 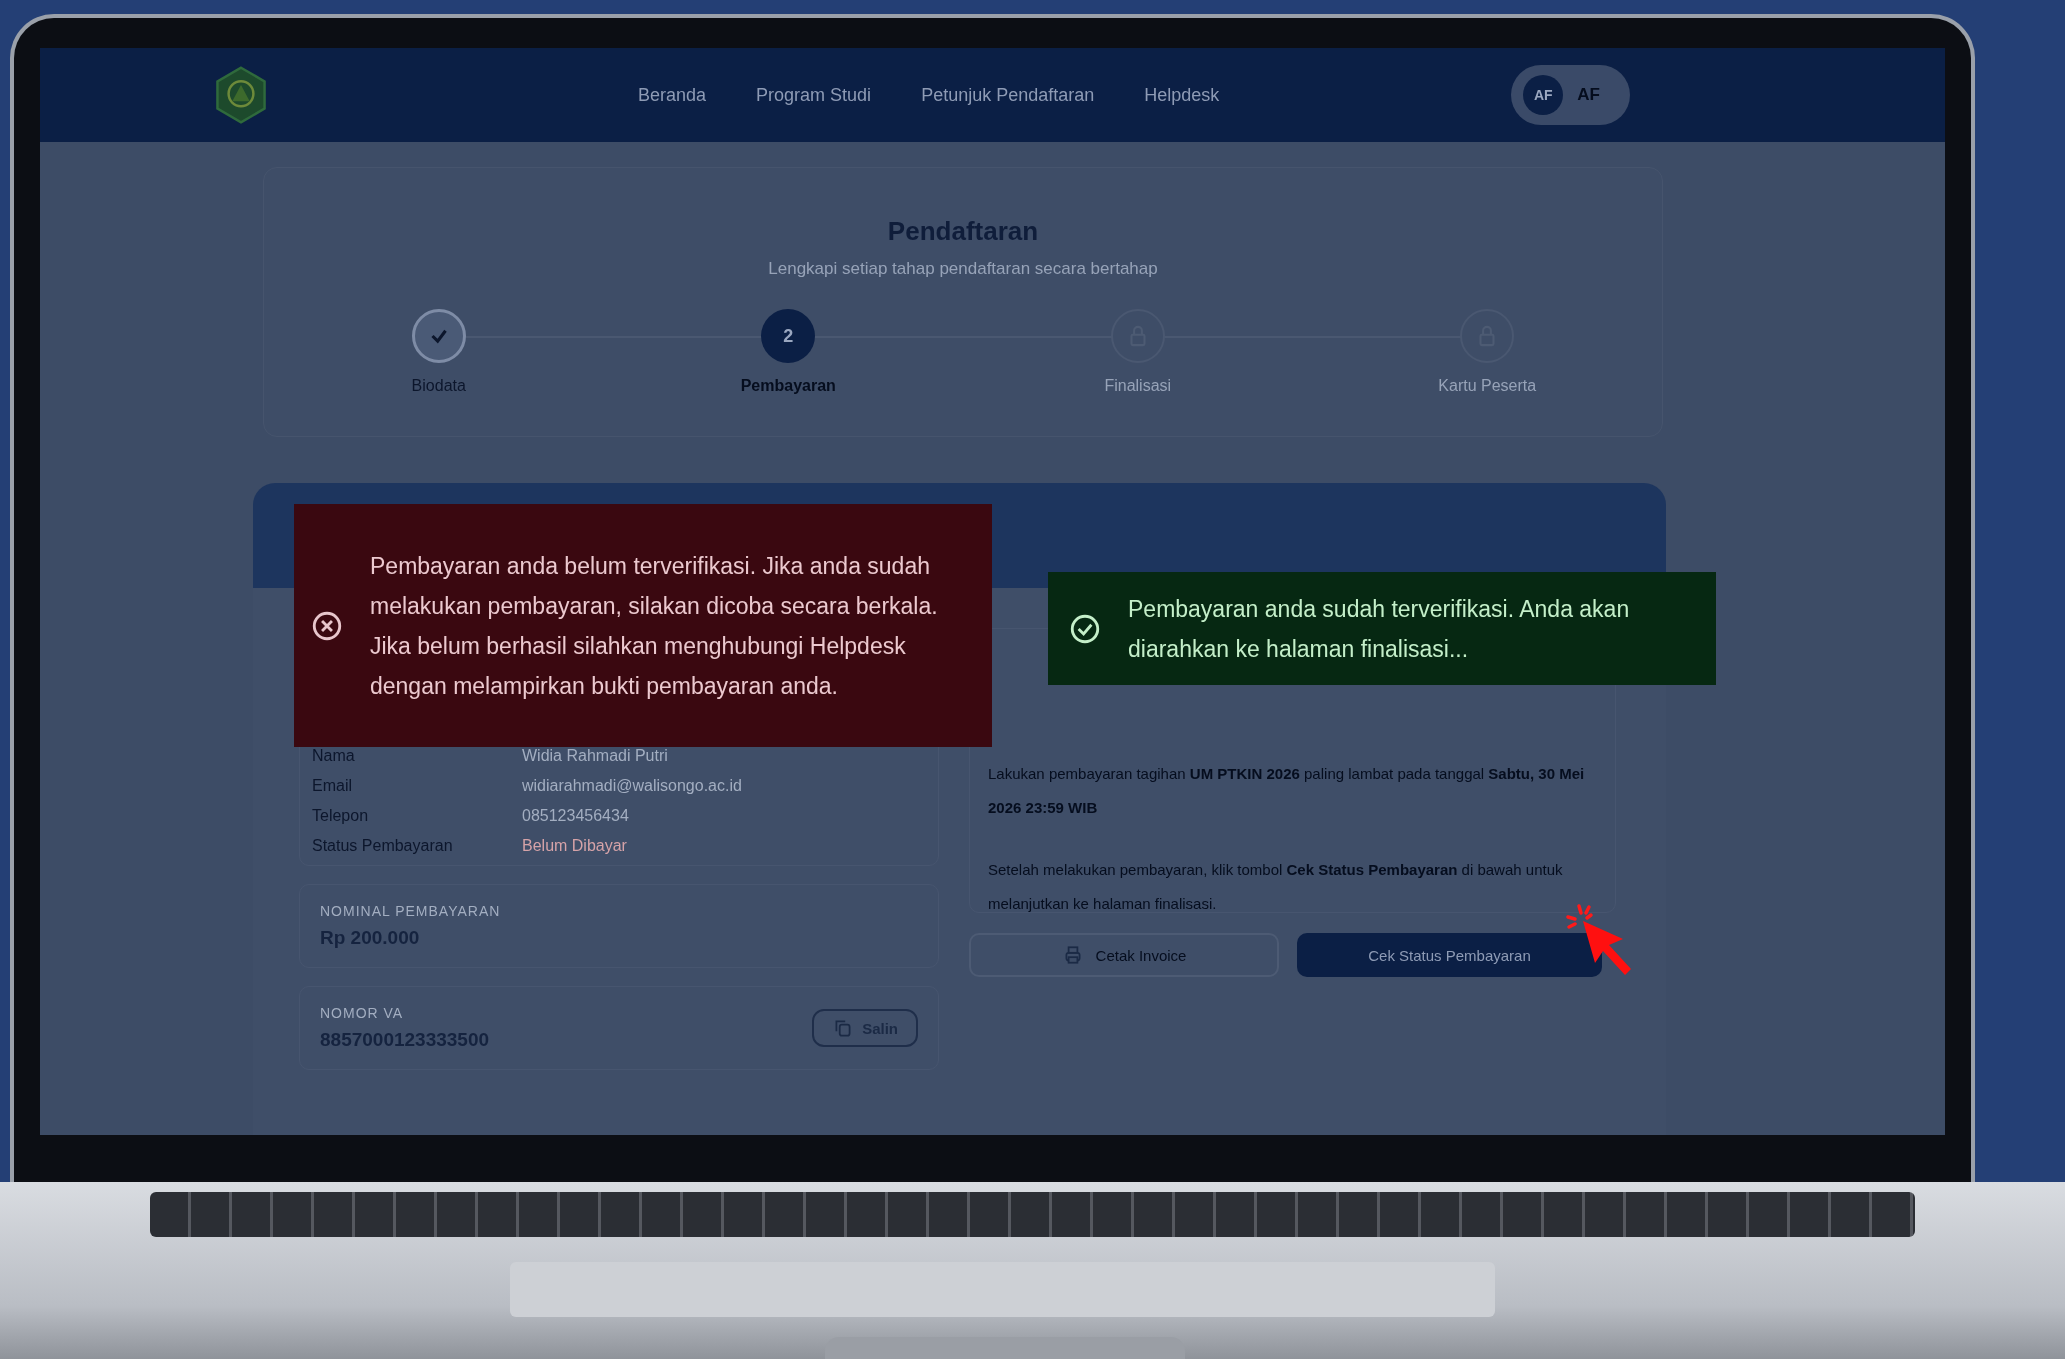 I want to click on page-subtitle: Lengkapi setiap tahap pendaftaran secara bertahap, so click(x=963, y=269).